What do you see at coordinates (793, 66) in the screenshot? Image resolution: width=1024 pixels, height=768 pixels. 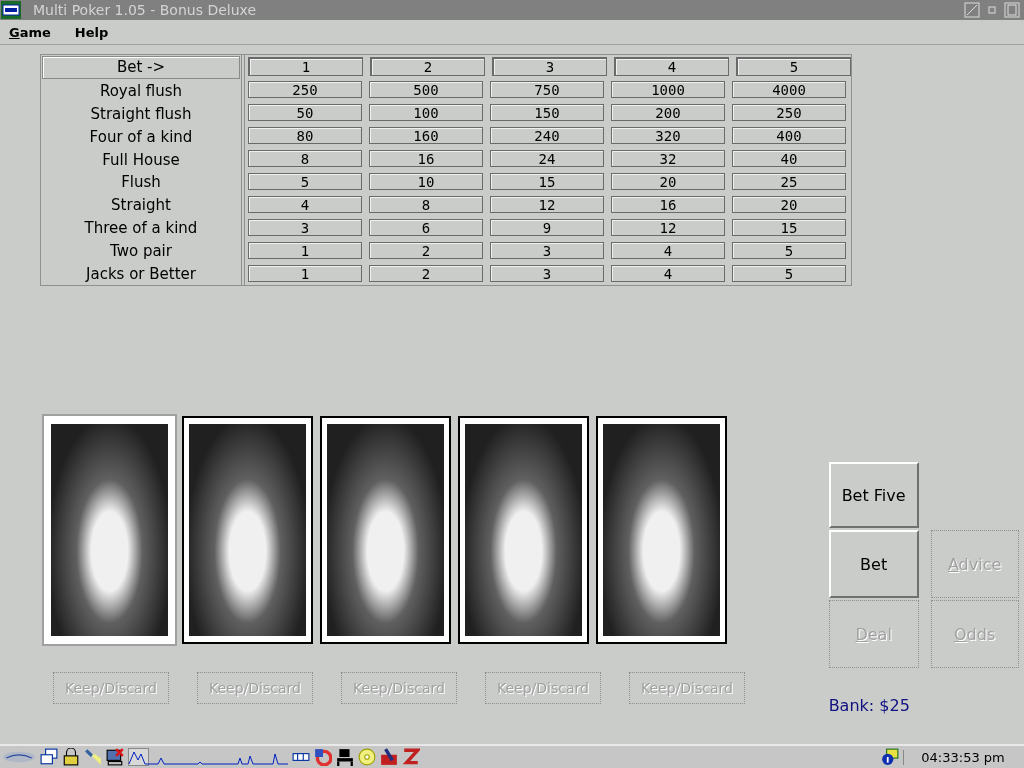 I see `bet-column-header: 5` at bounding box center [793, 66].